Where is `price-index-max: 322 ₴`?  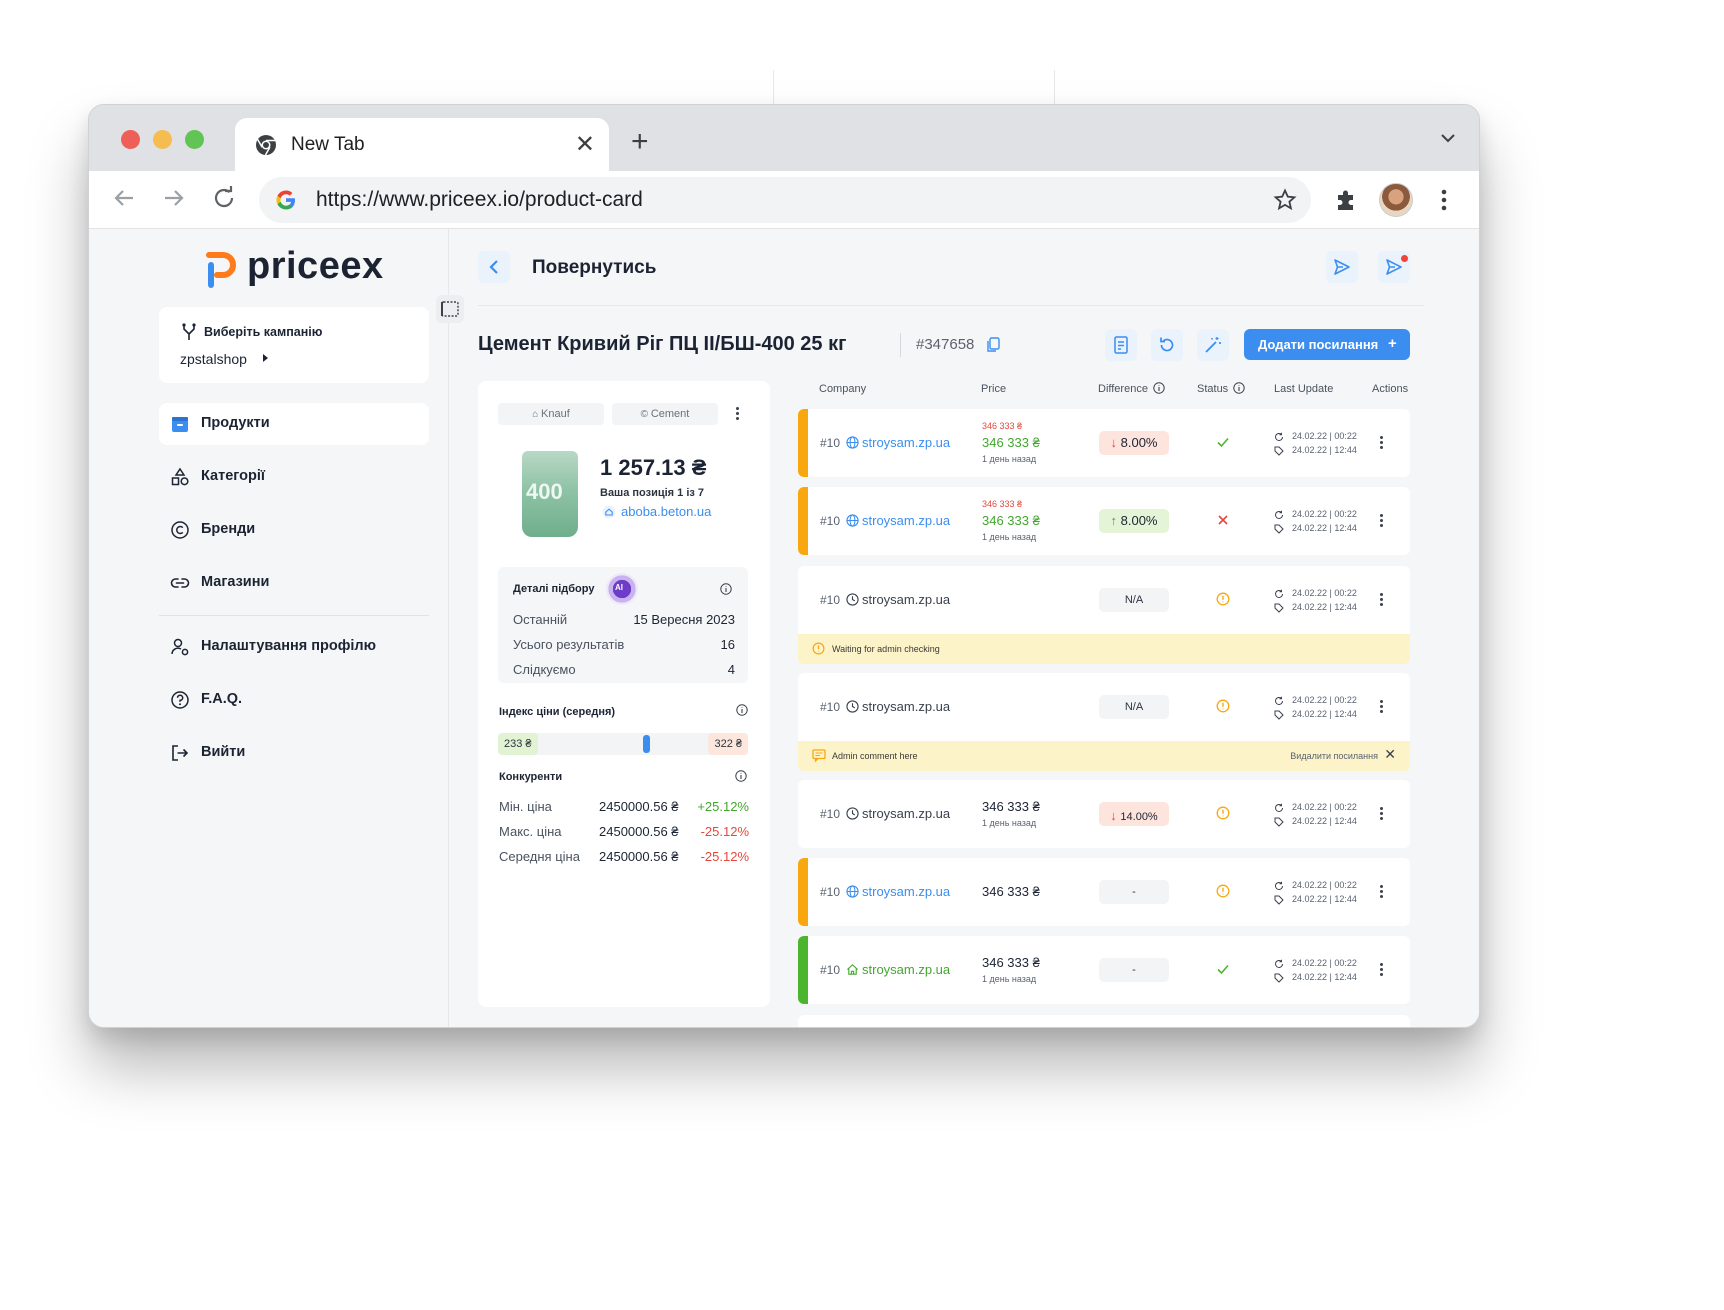
price-index-max: 322 ₴ is located at coordinates (728, 744).